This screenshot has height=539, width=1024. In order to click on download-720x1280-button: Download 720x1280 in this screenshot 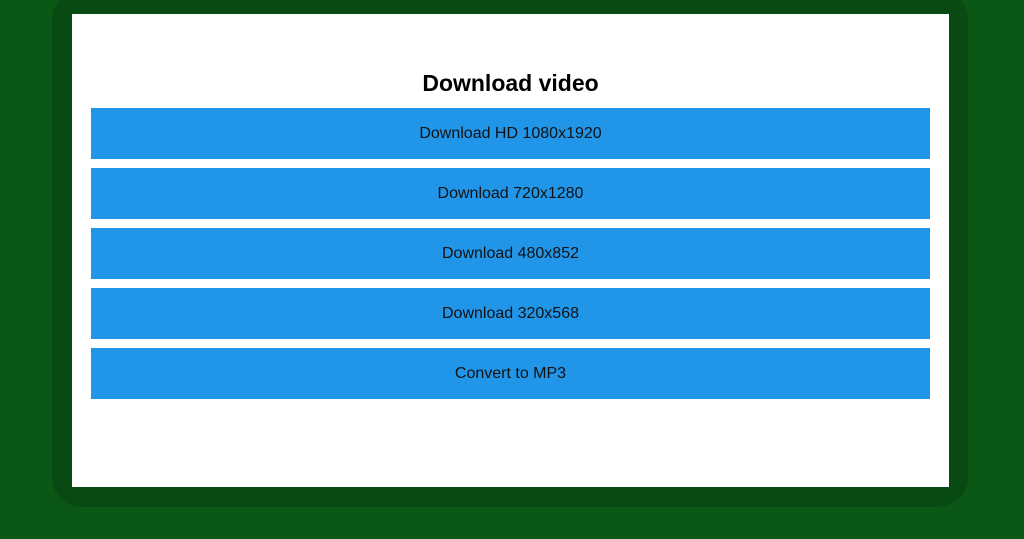, I will do `click(510, 193)`.